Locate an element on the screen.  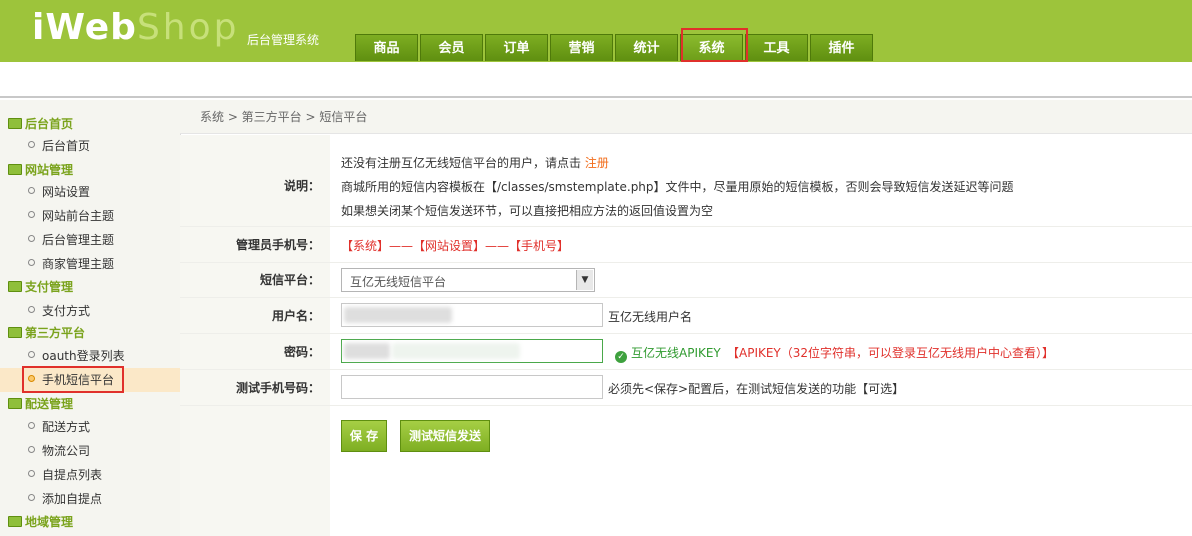
nav-tab-plugins: 插件 is located at coordinates (841, 47).